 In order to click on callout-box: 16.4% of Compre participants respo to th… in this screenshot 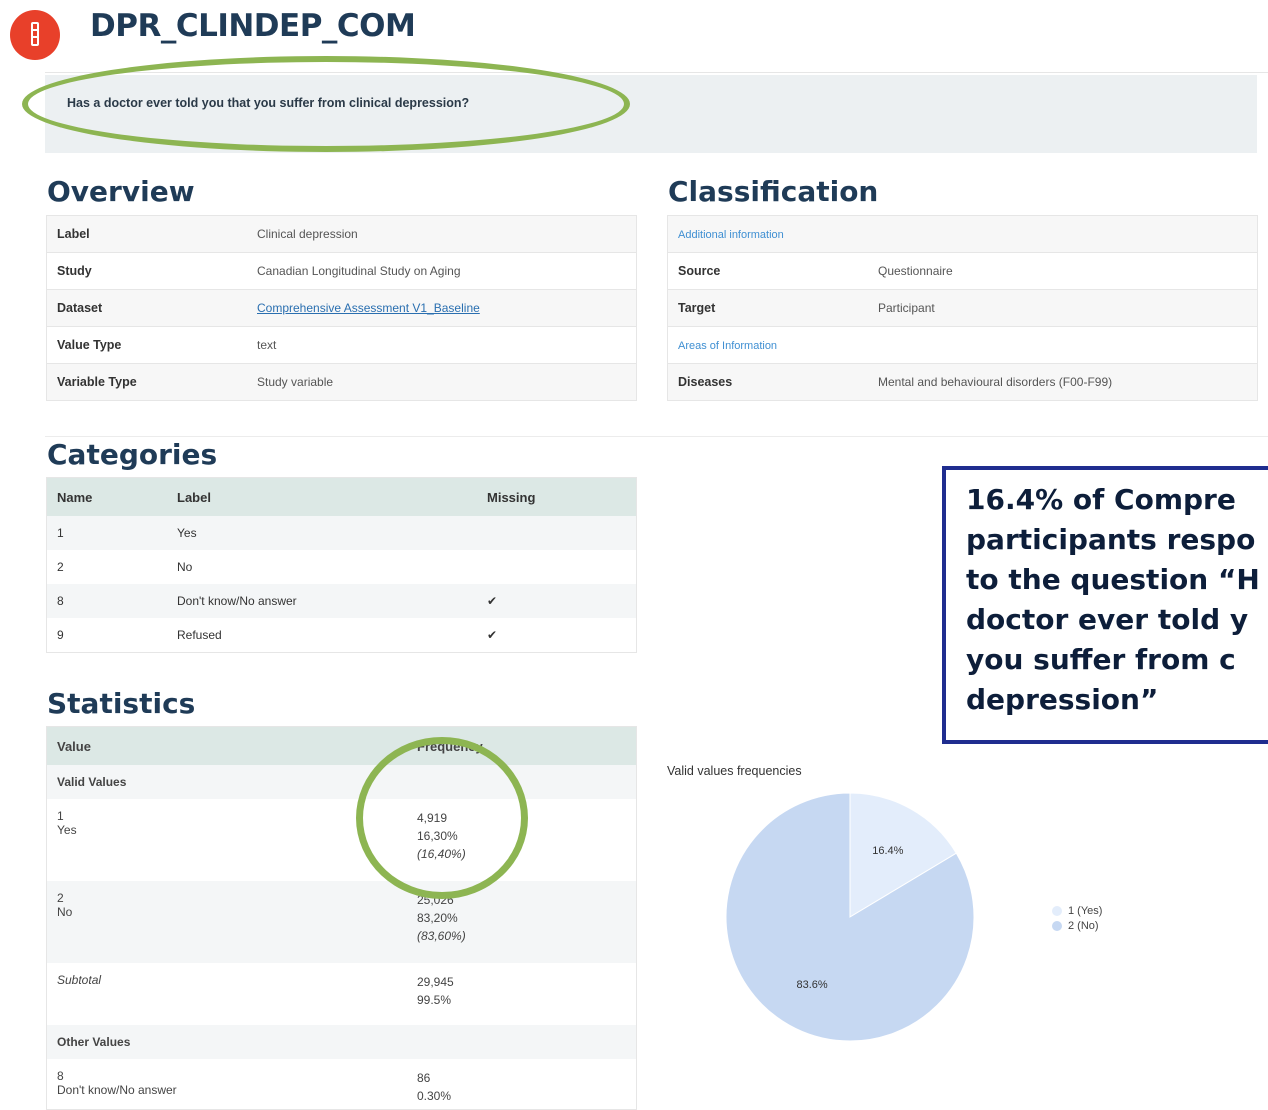, I will do `click(1105, 605)`.